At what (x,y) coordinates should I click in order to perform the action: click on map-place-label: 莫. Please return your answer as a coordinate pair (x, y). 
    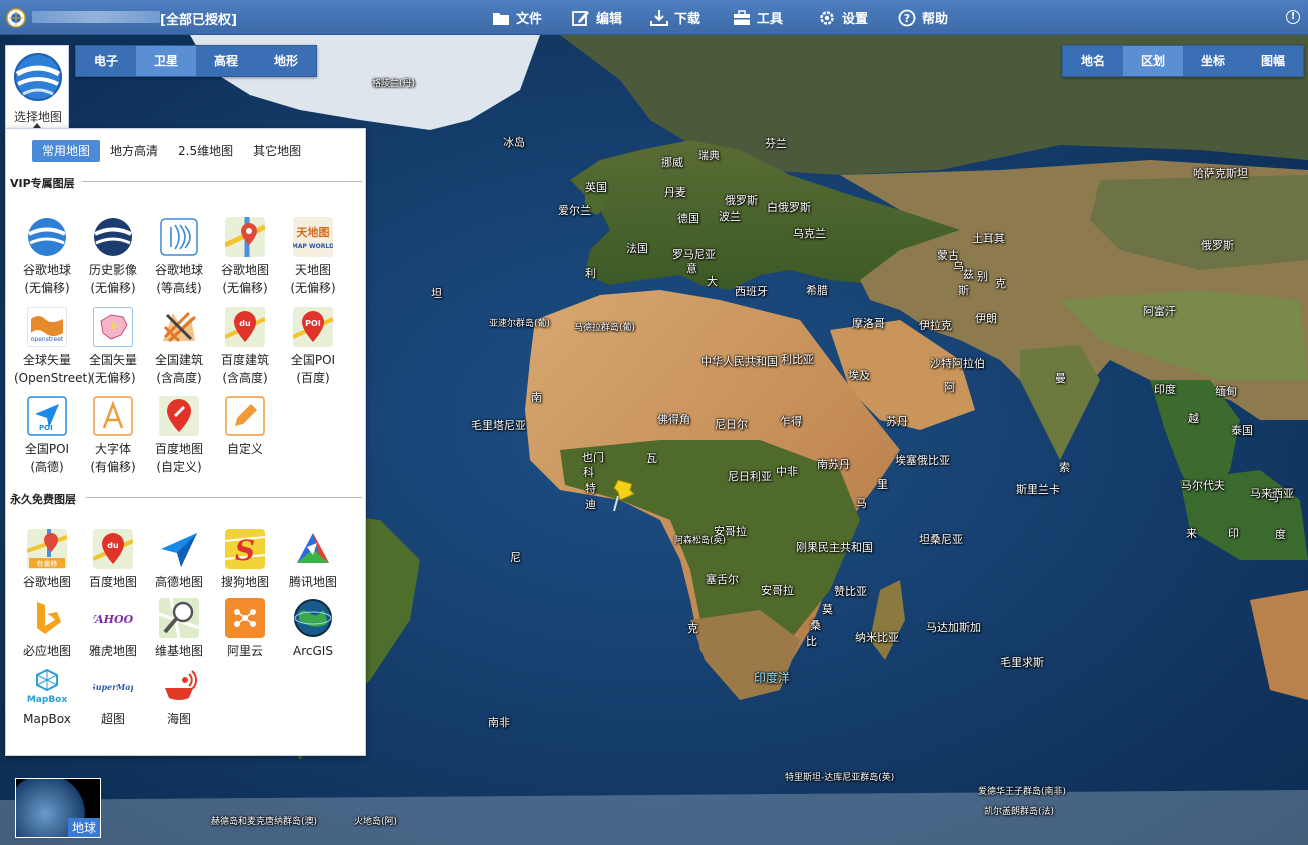
    Looking at the image, I should click on (827, 609).